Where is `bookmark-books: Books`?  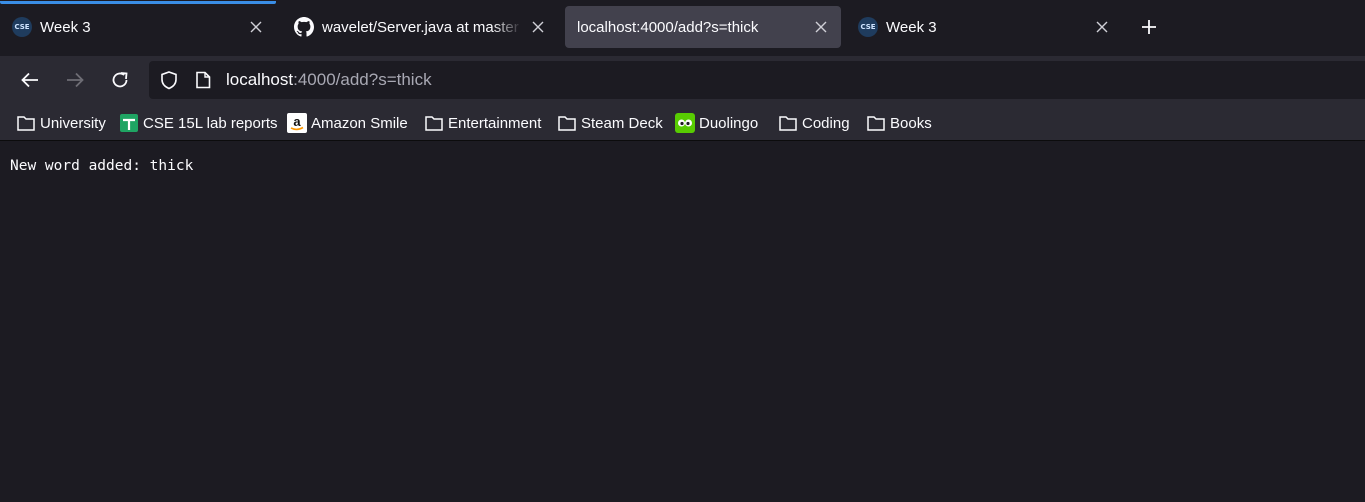 bookmark-books: Books is located at coordinates (899, 123).